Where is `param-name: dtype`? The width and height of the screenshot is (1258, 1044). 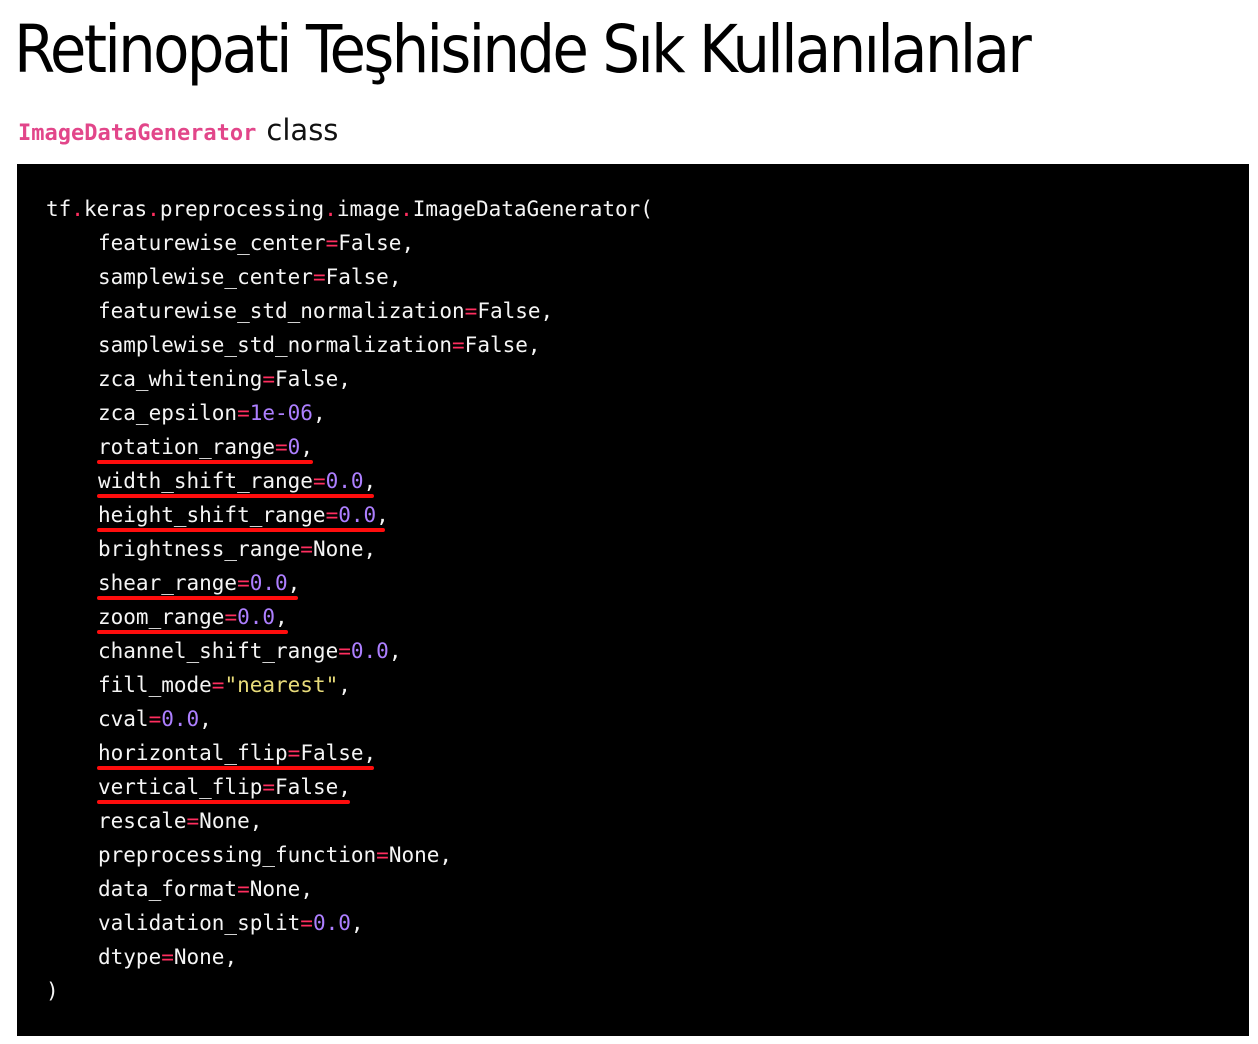 param-name: dtype is located at coordinates (130, 957).